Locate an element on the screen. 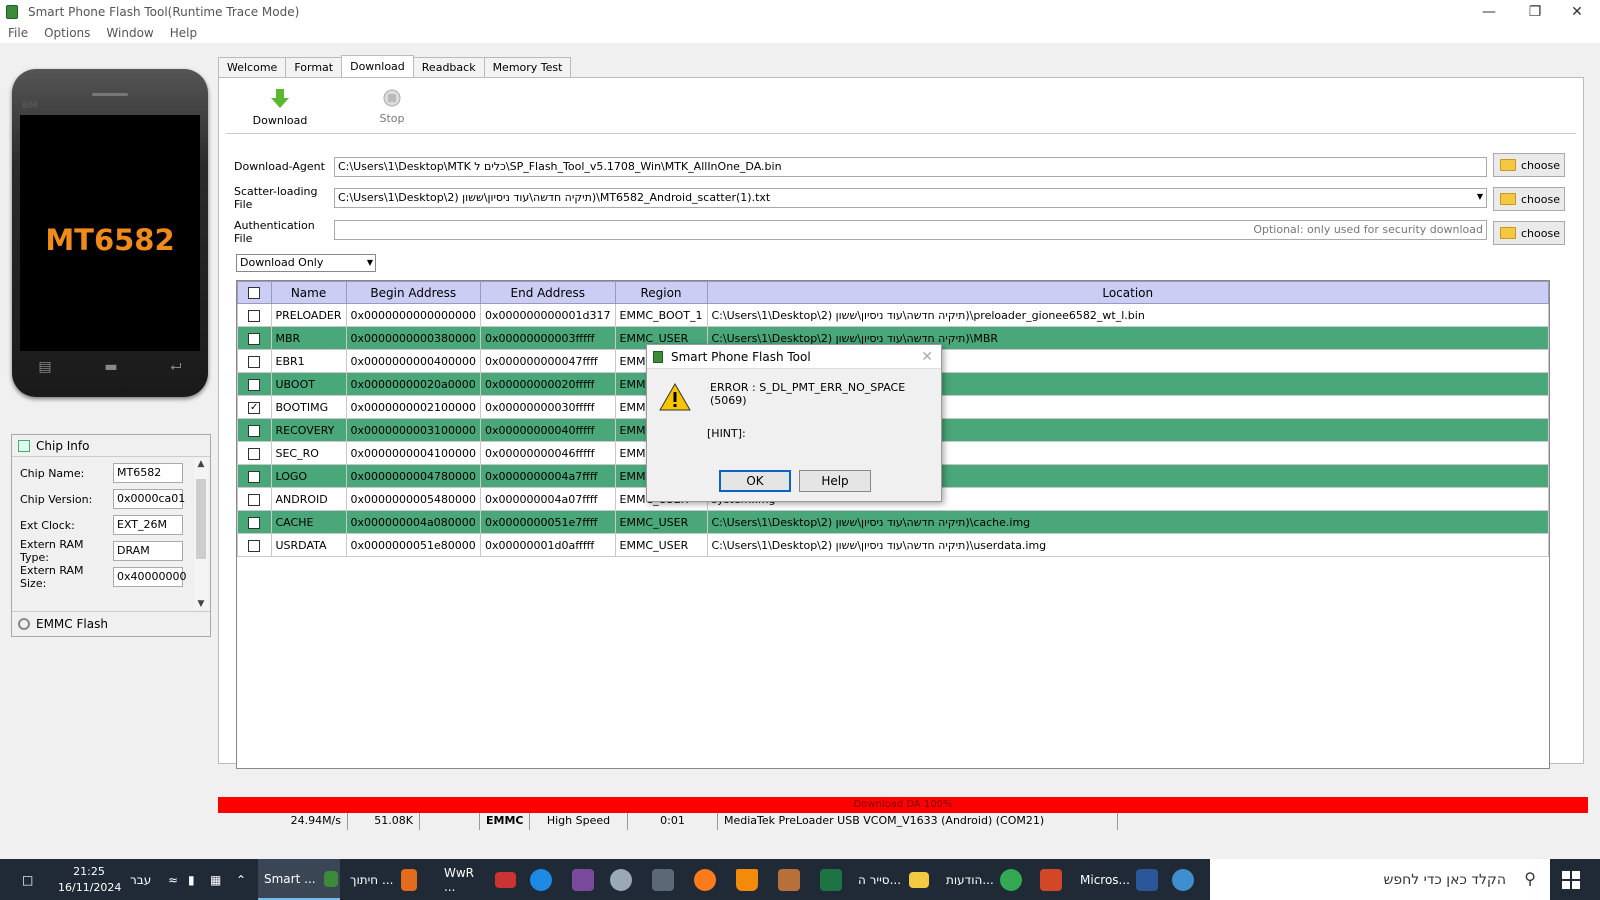  chip-scrollbar: ▲ ▼ is located at coordinates (201, 534).